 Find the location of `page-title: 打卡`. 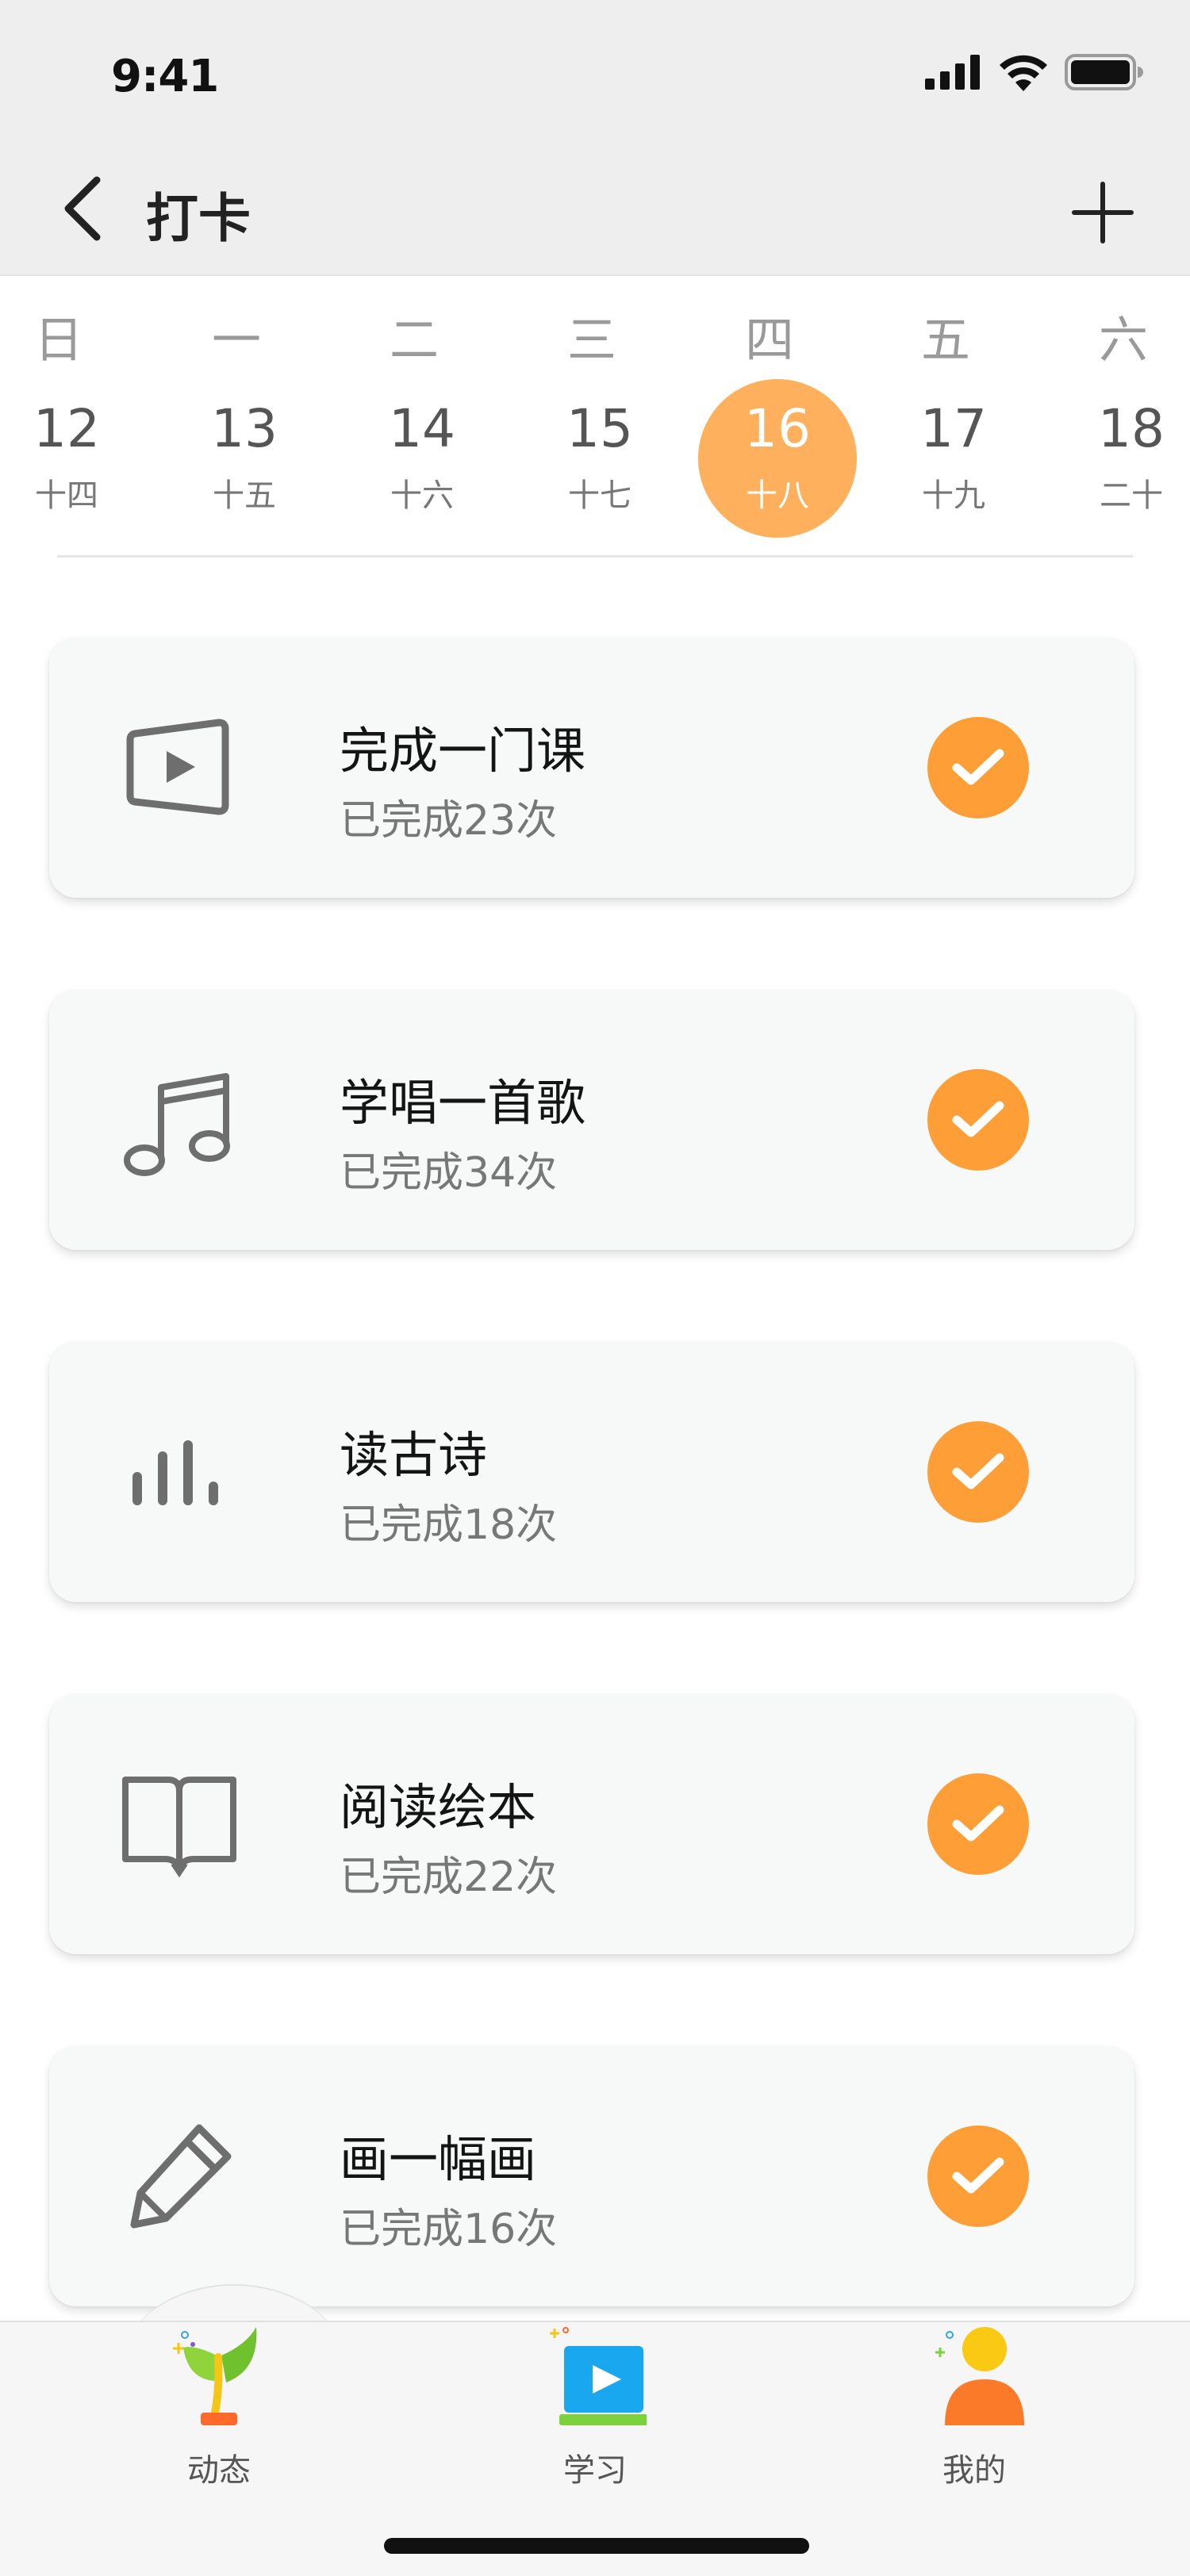

page-title: 打卡 is located at coordinates (198, 218).